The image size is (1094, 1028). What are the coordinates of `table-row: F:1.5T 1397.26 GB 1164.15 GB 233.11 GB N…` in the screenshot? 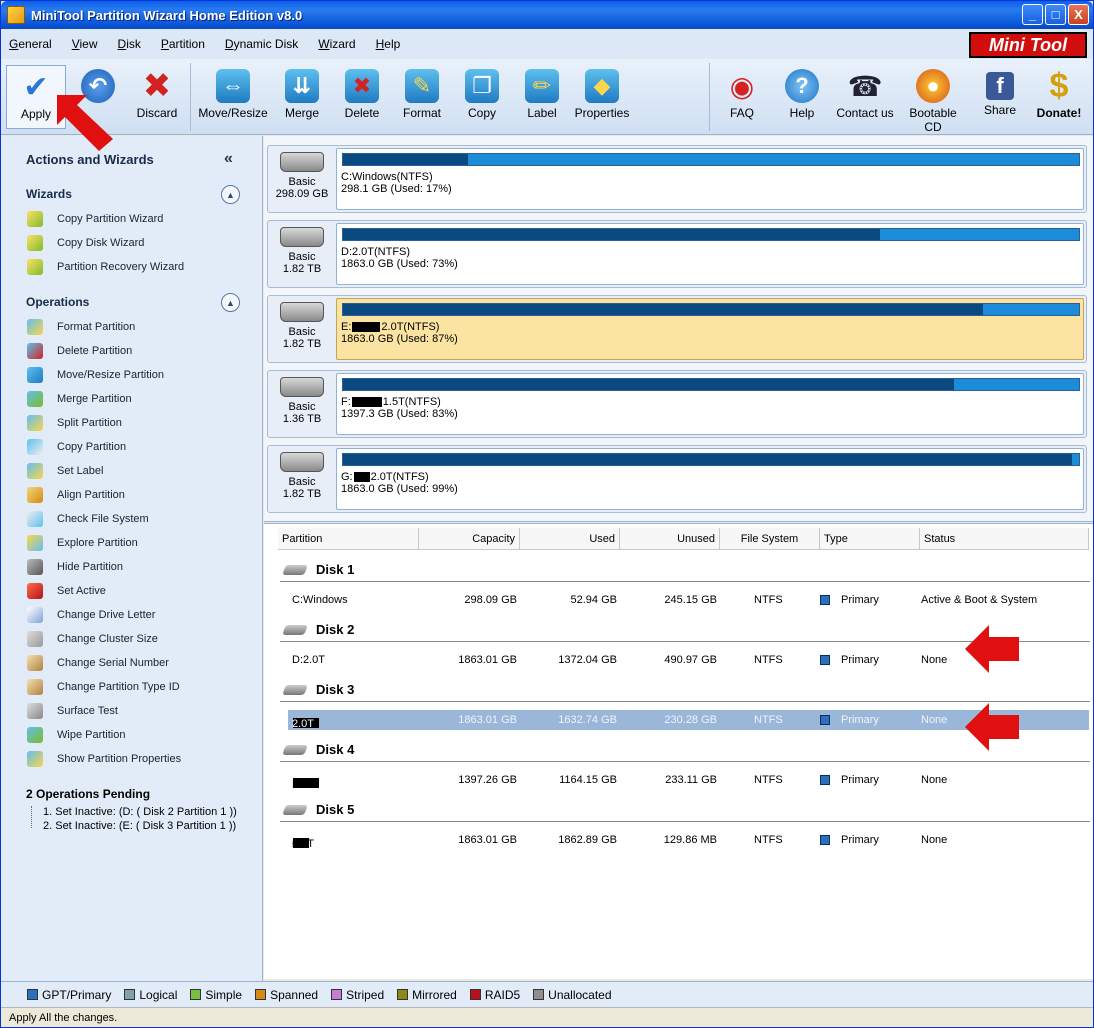 It's located at (688, 780).